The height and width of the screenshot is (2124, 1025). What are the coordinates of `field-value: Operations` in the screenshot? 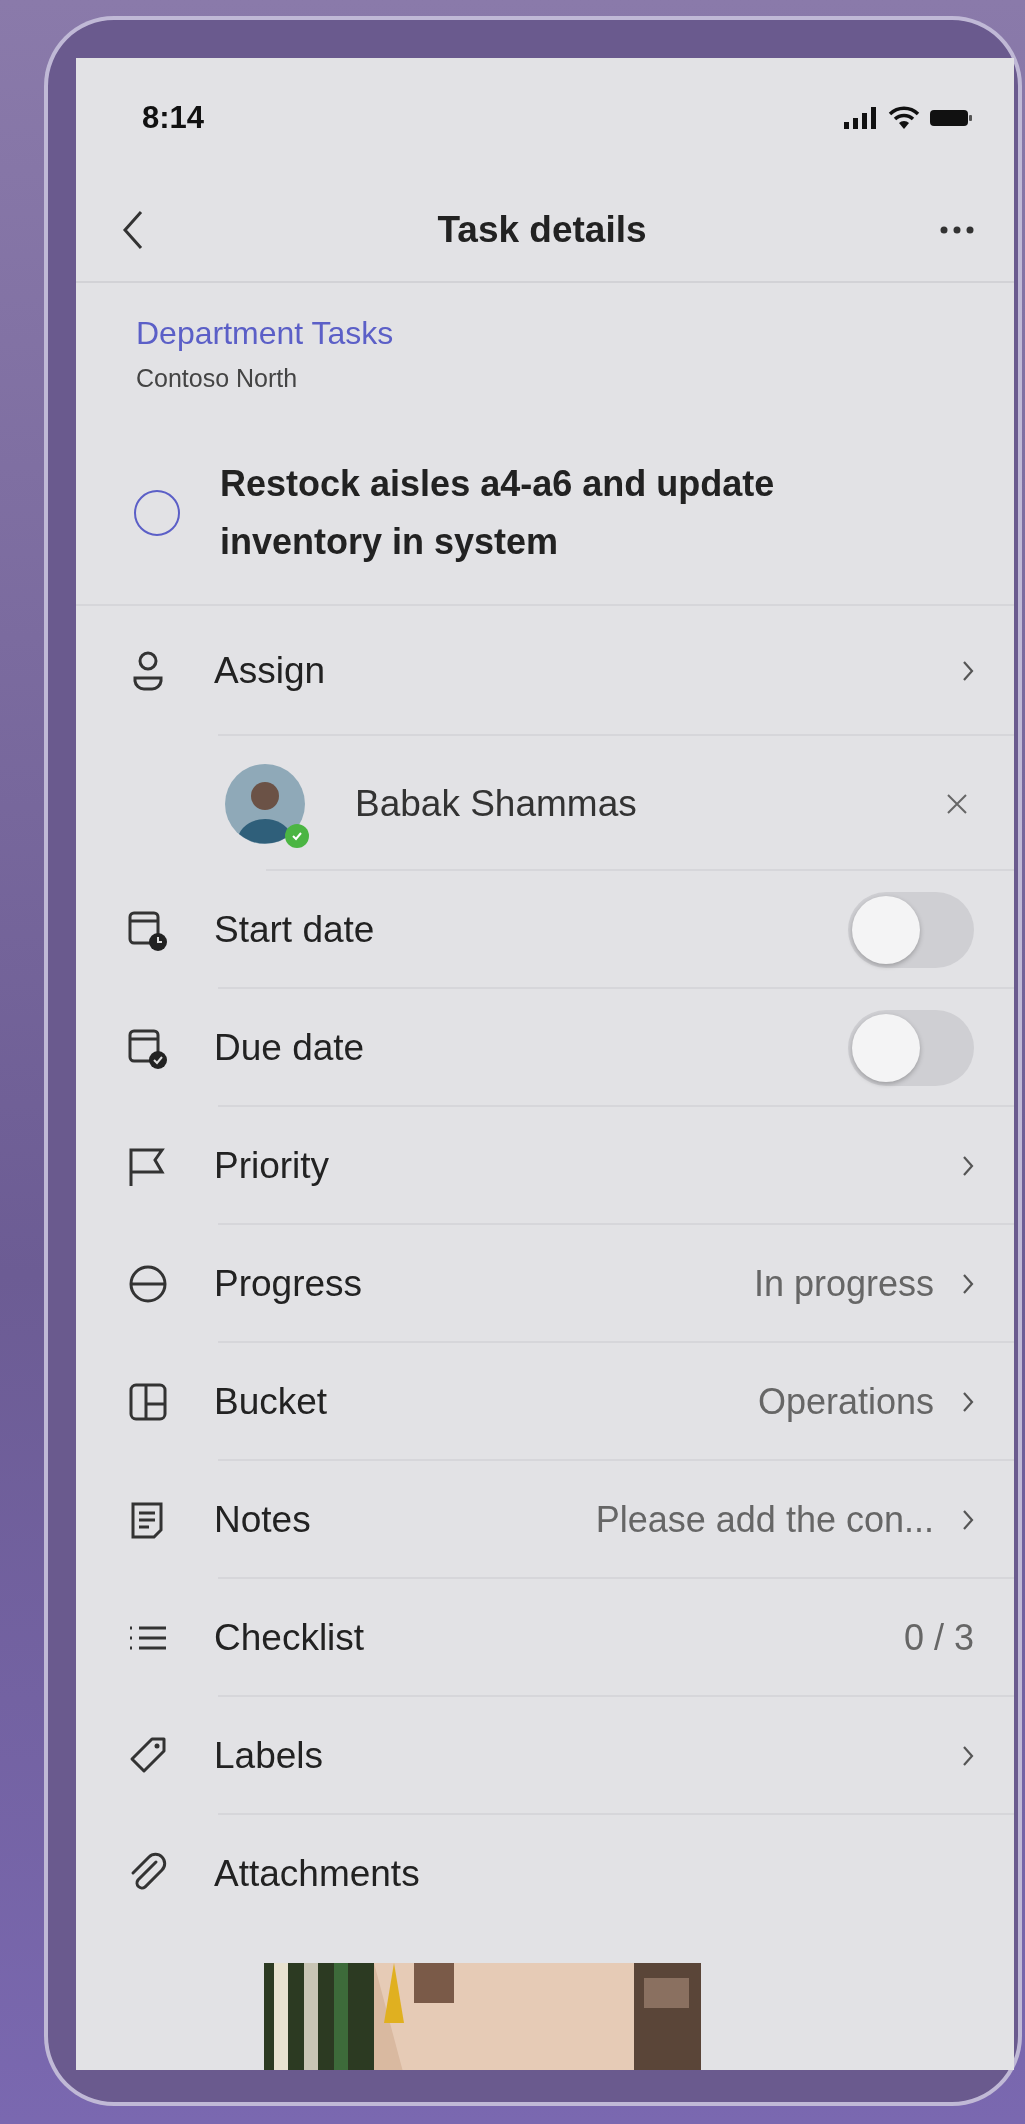 It's located at (845, 1402).